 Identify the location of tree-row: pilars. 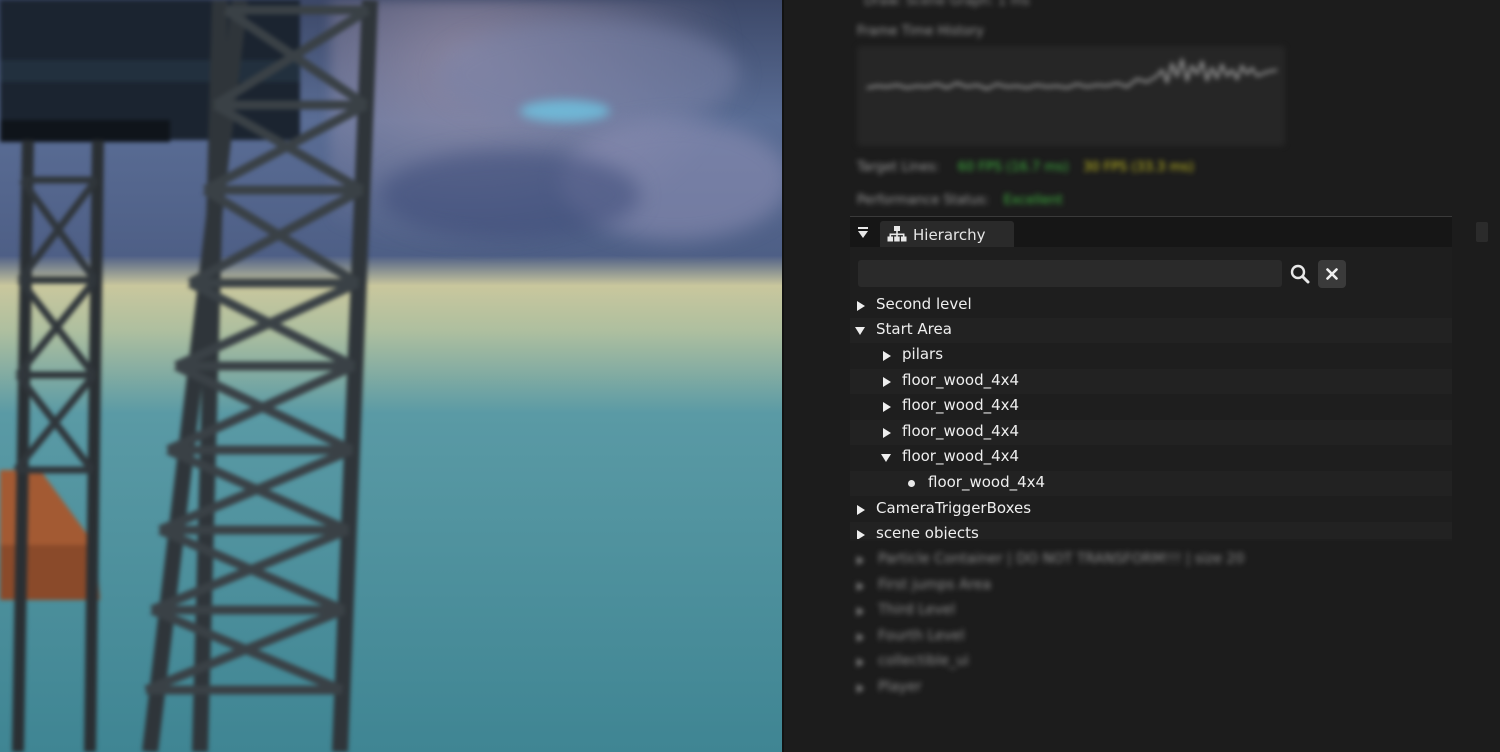
(1151, 355).